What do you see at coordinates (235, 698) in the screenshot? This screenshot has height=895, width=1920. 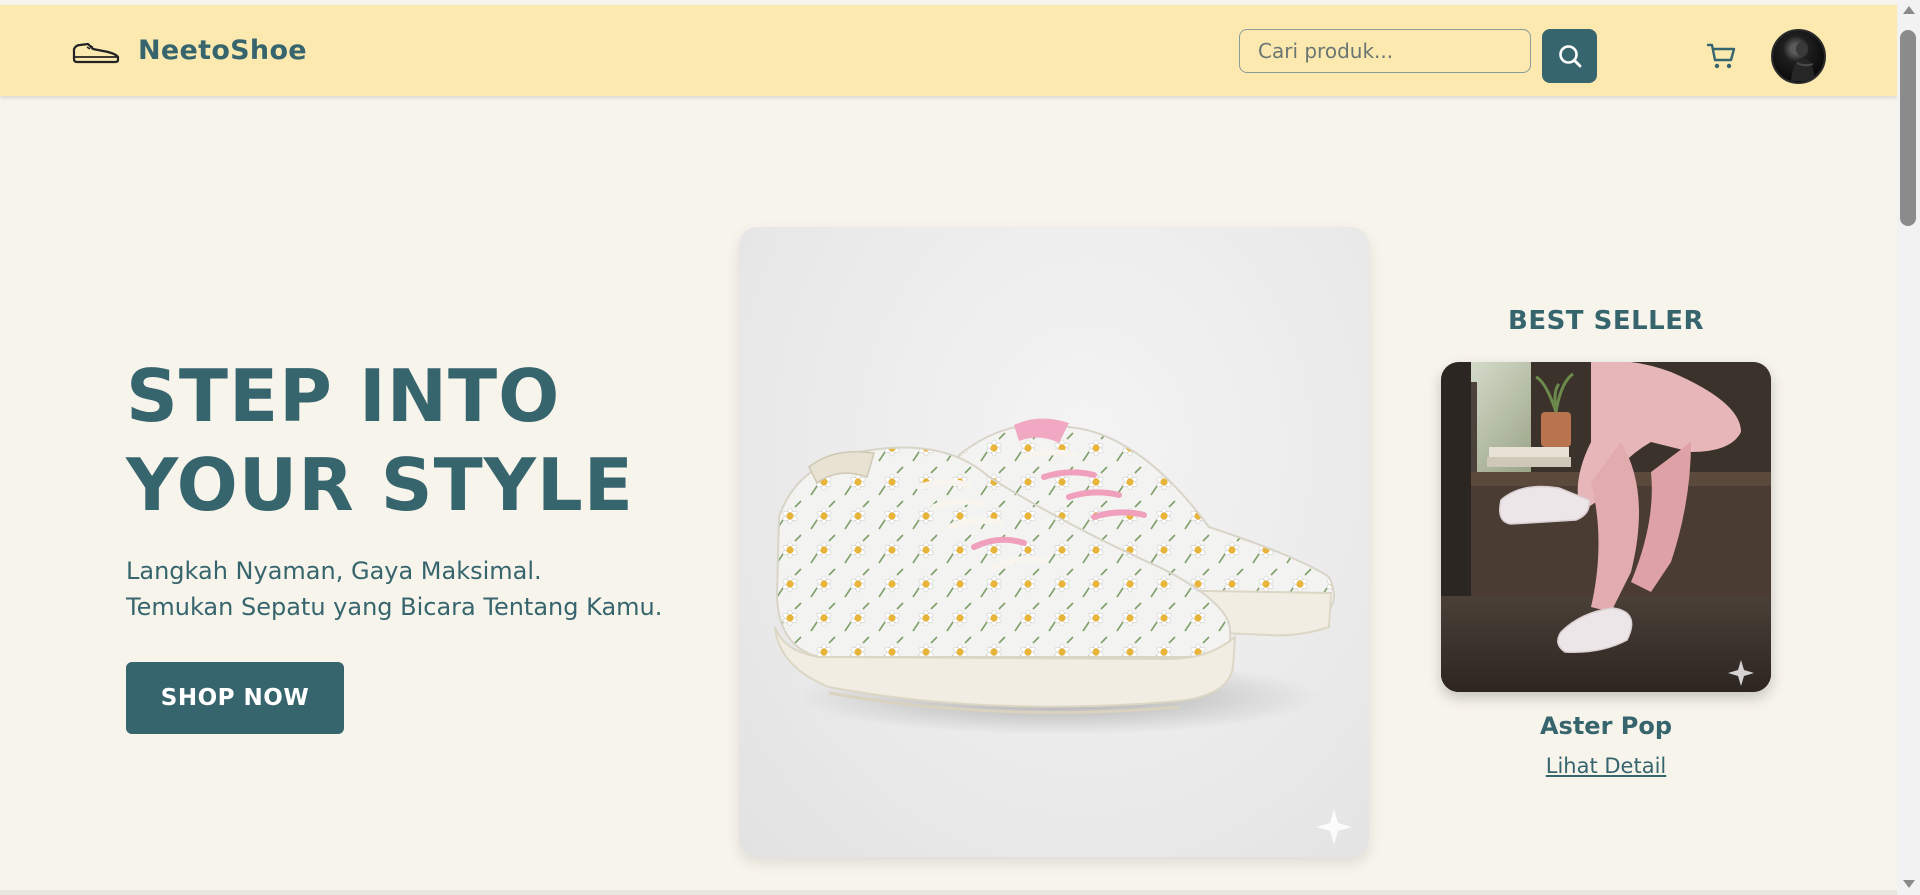 I see `shop-now-button: SHOP NOW` at bounding box center [235, 698].